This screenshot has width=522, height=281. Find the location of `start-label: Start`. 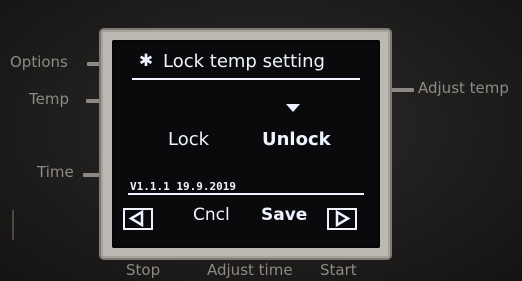

start-label: Start is located at coordinates (338, 270).